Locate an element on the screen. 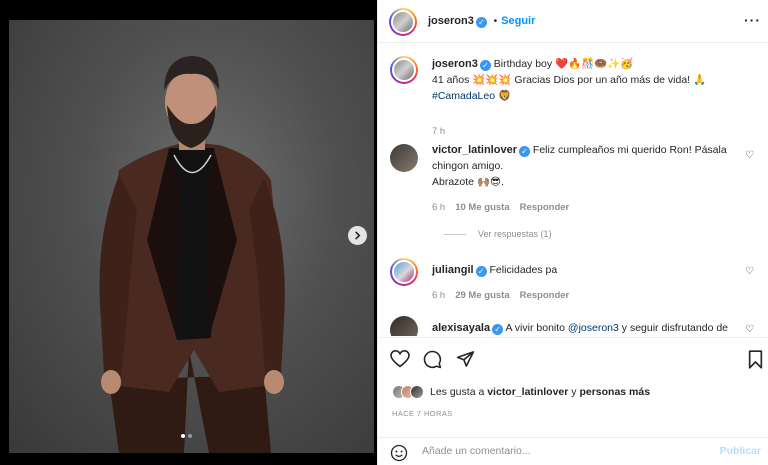  comment-line3: Abrazote 🙌🏽😎. is located at coordinates (468, 182).